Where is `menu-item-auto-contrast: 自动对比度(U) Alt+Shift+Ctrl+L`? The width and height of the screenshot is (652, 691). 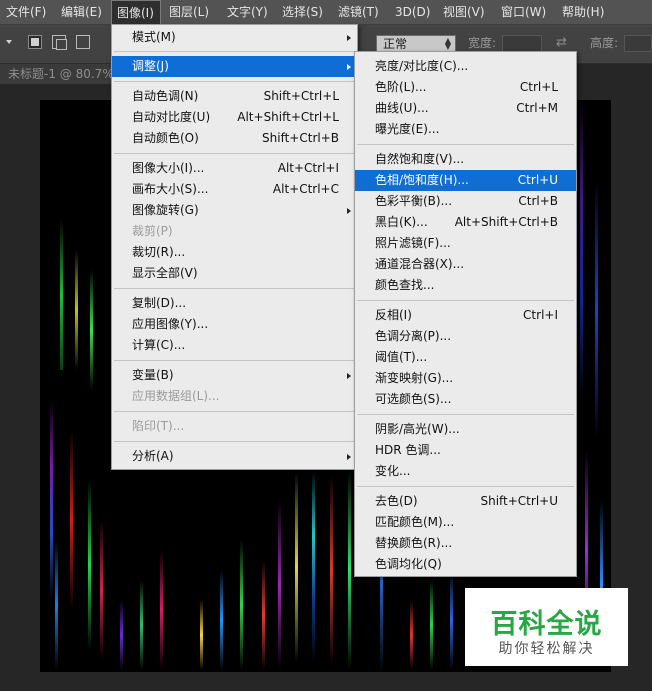 menu-item-auto-contrast: 自动对比度(U) Alt+Shift+Ctrl+L is located at coordinates (234, 117).